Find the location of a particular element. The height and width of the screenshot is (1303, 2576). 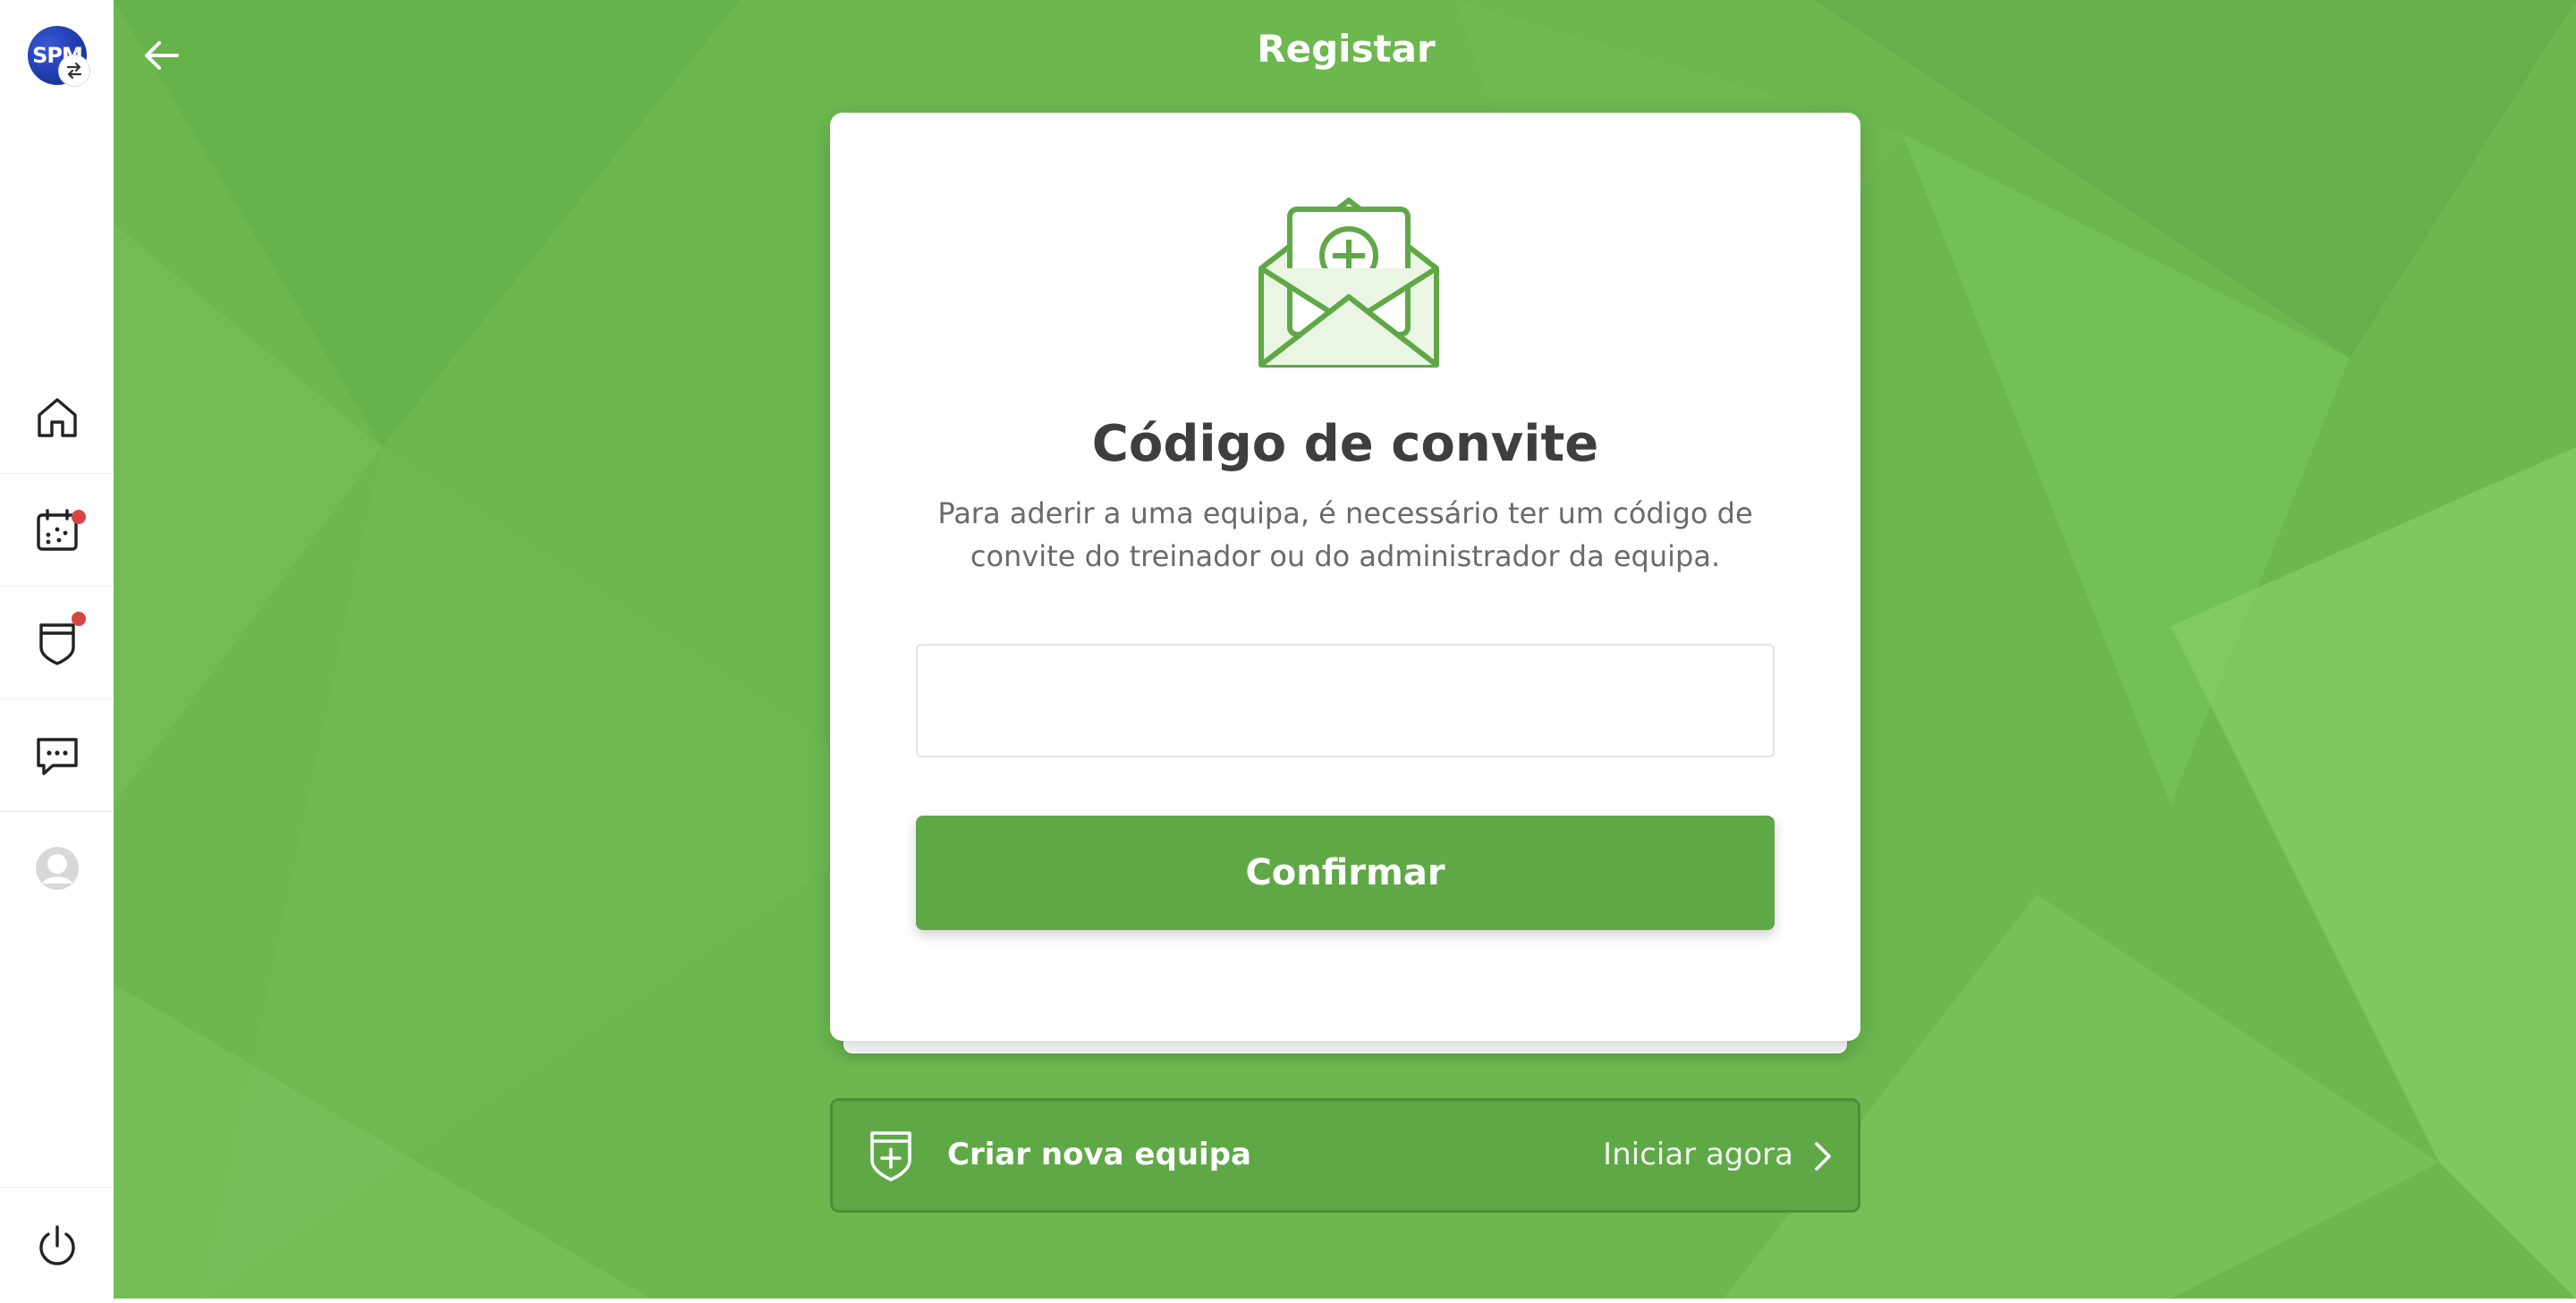

team-logo: SPM is located at coordinates (59, 56).